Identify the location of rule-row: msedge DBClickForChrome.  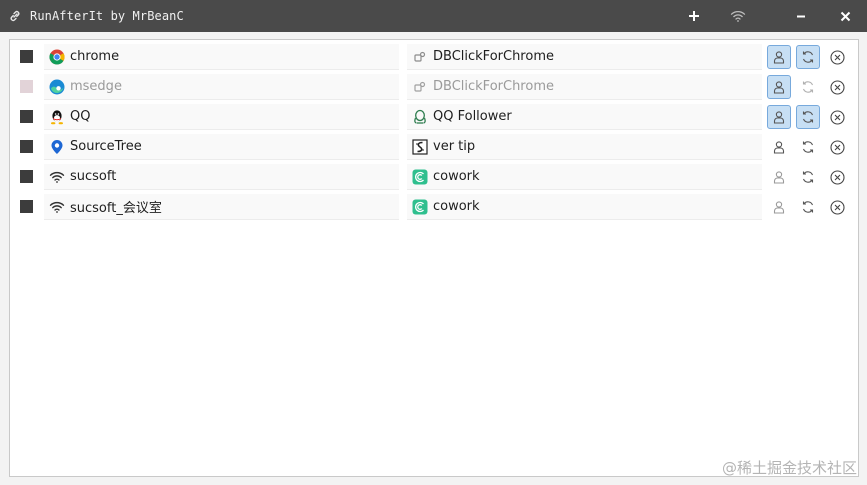
(434, 87).